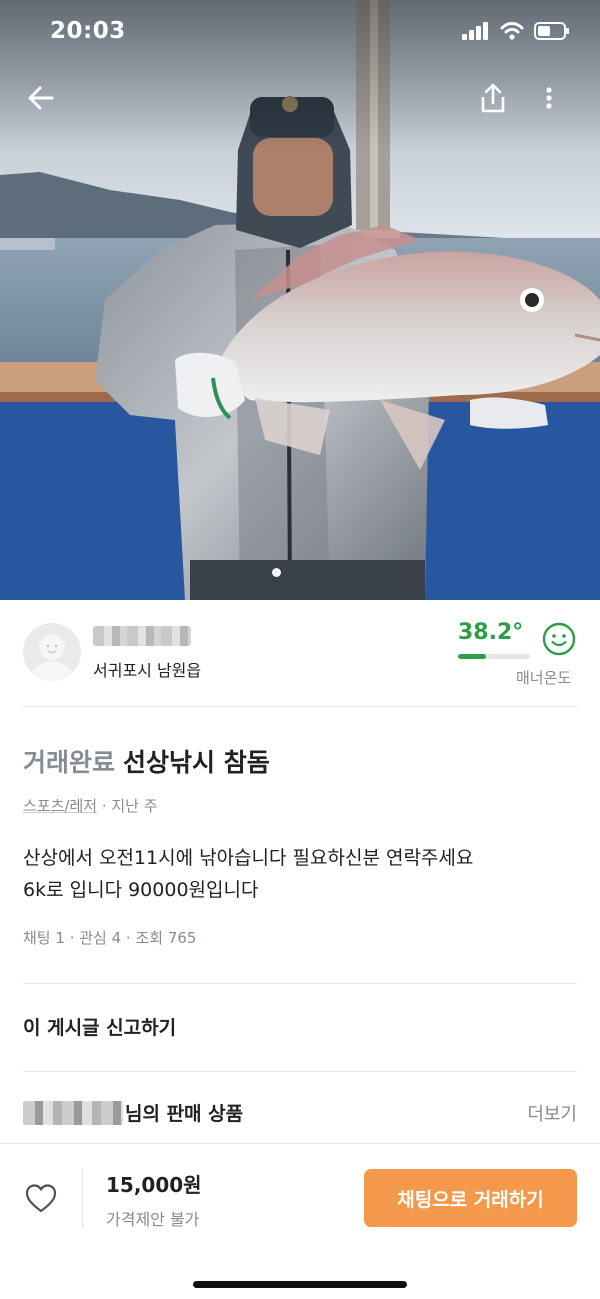  I want to click on see-more-link: 더보기, so click(552, 1113).